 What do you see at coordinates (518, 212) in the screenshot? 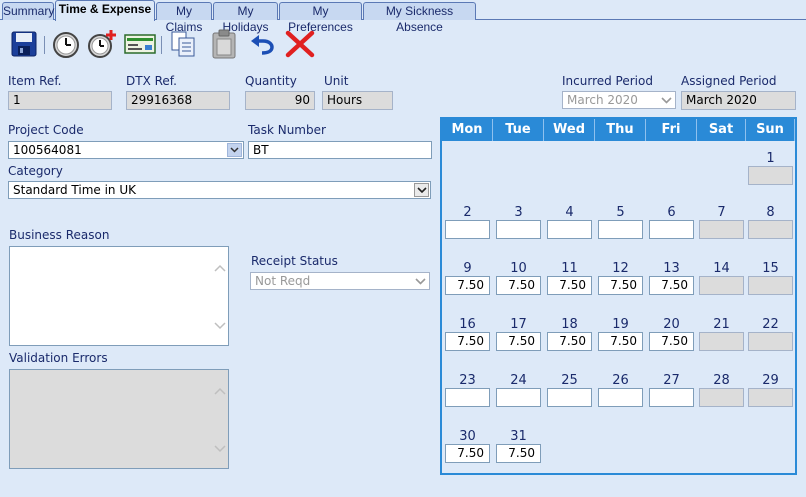
I see `calendar-day-number: 3` at bounding box center [518, 212].